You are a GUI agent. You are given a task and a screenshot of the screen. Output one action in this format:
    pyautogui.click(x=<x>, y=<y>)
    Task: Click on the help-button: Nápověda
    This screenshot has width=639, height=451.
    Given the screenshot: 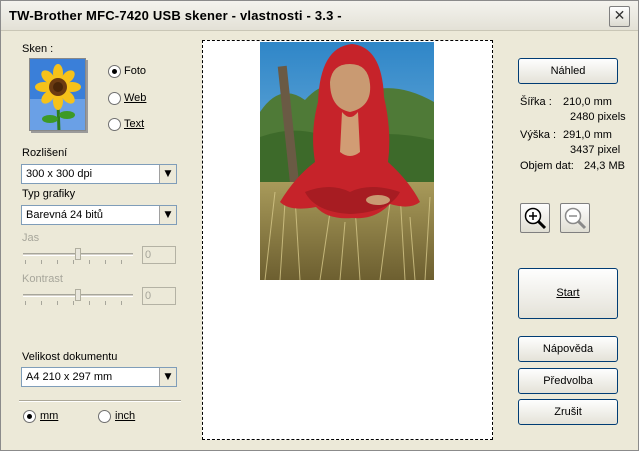 What is the action you would take?
    pyautogui.click(x=568, y=349)
    